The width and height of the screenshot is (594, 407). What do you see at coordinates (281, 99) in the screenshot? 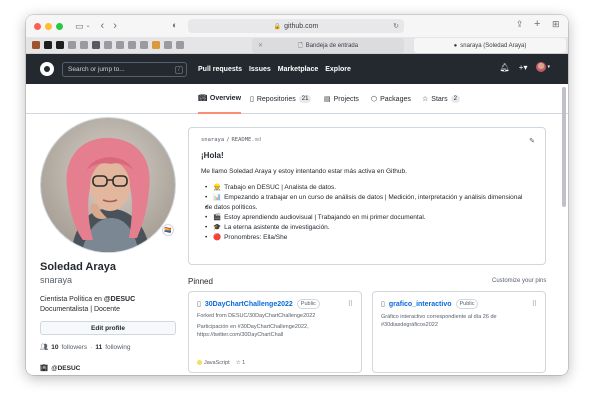
I see `tab-repositories: ▯ Repositories 21` at bounding box center [281, 99].